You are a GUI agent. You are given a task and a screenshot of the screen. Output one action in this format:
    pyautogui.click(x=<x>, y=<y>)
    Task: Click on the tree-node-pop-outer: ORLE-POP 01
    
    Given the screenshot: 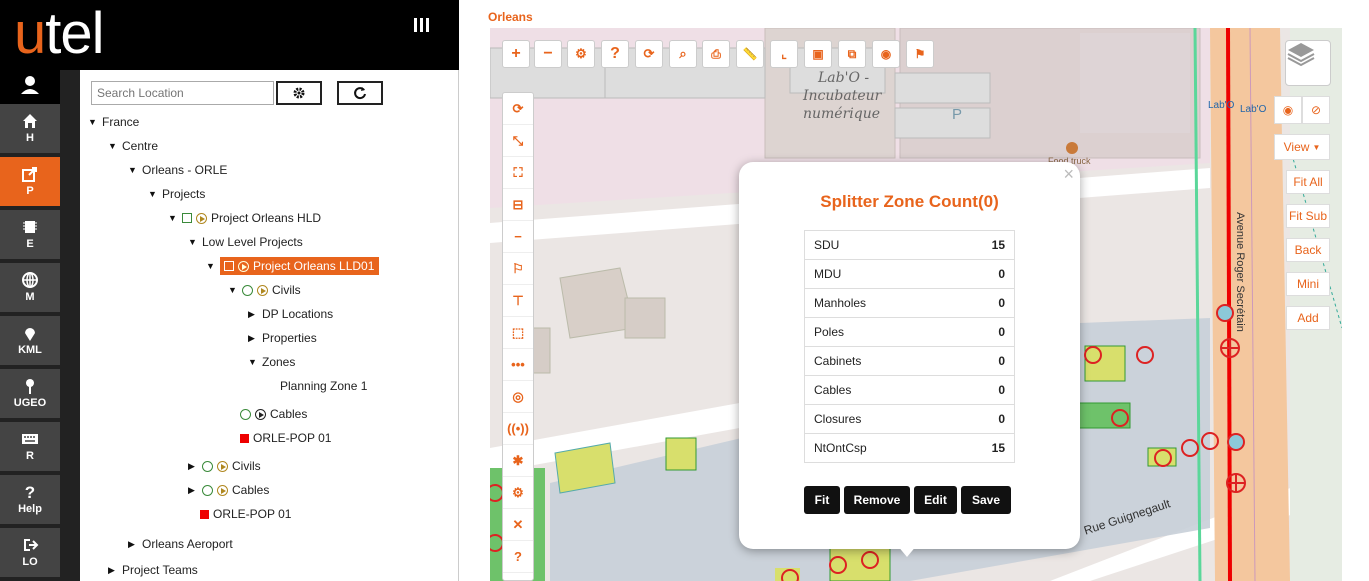 What is the action you would take?
    pyautogui.click(x=245, y=514)
    